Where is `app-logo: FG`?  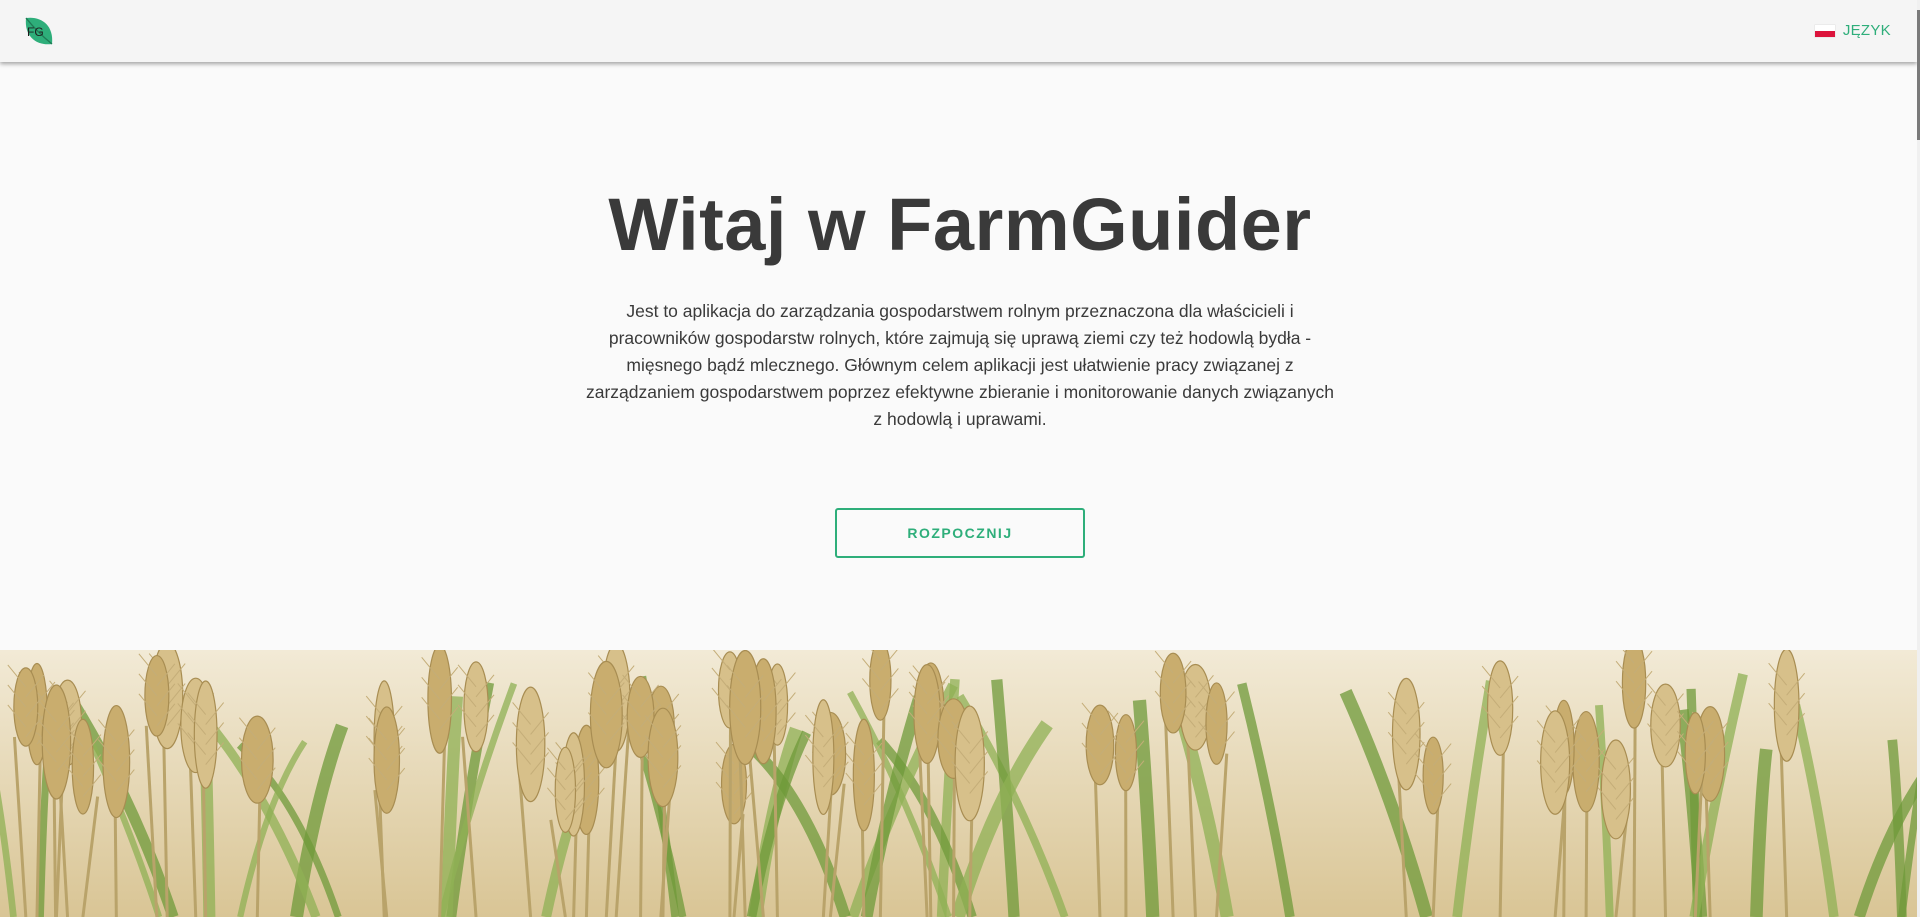 app-logo: FG is located at coordinates (39, 31).